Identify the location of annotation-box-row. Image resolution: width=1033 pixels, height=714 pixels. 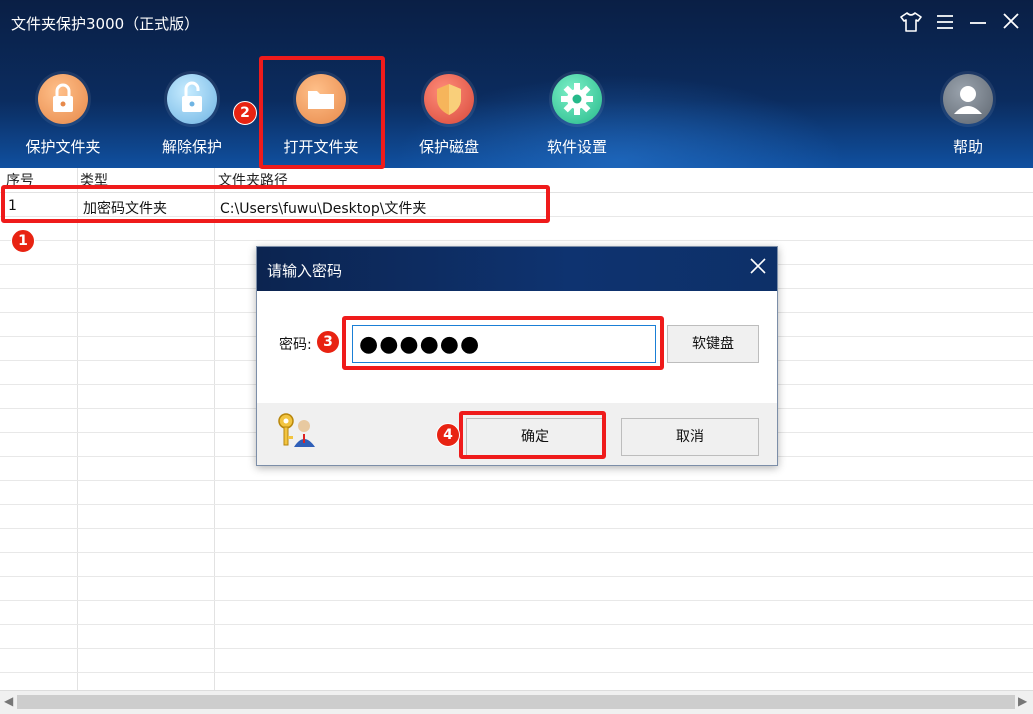
(275, 204).